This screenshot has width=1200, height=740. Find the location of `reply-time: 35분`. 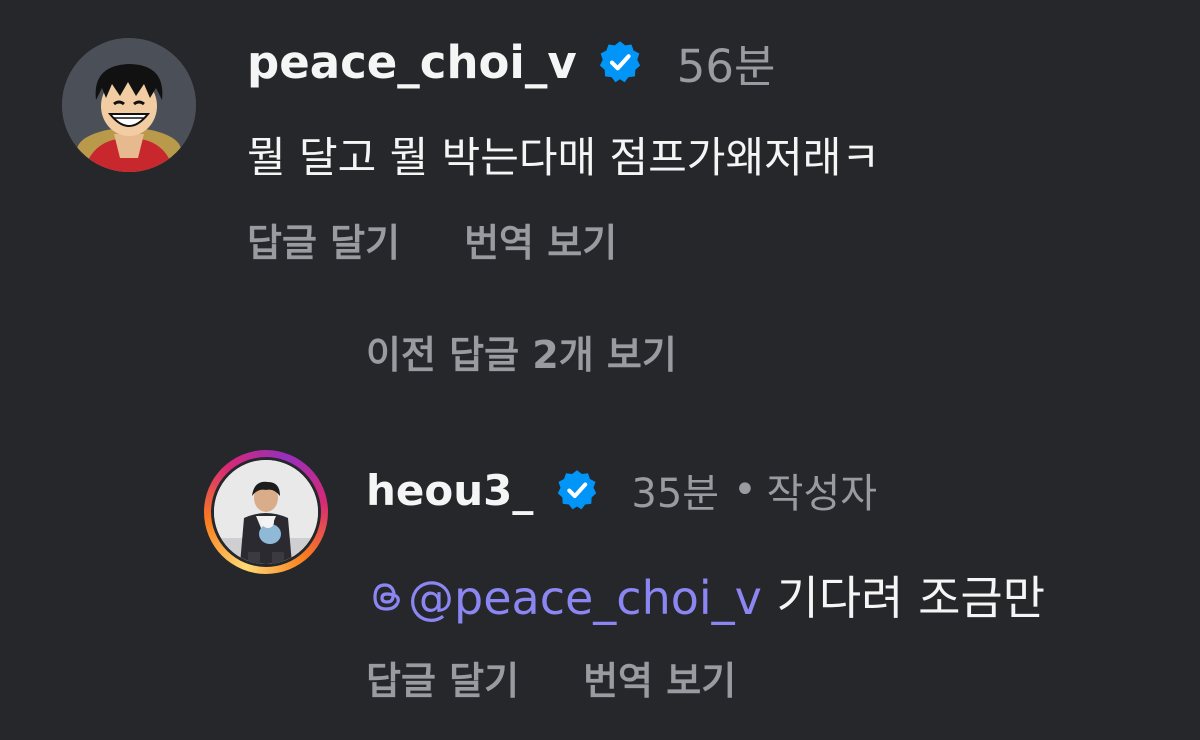

reply-time: 35분 is located at coordinates (675, 494).